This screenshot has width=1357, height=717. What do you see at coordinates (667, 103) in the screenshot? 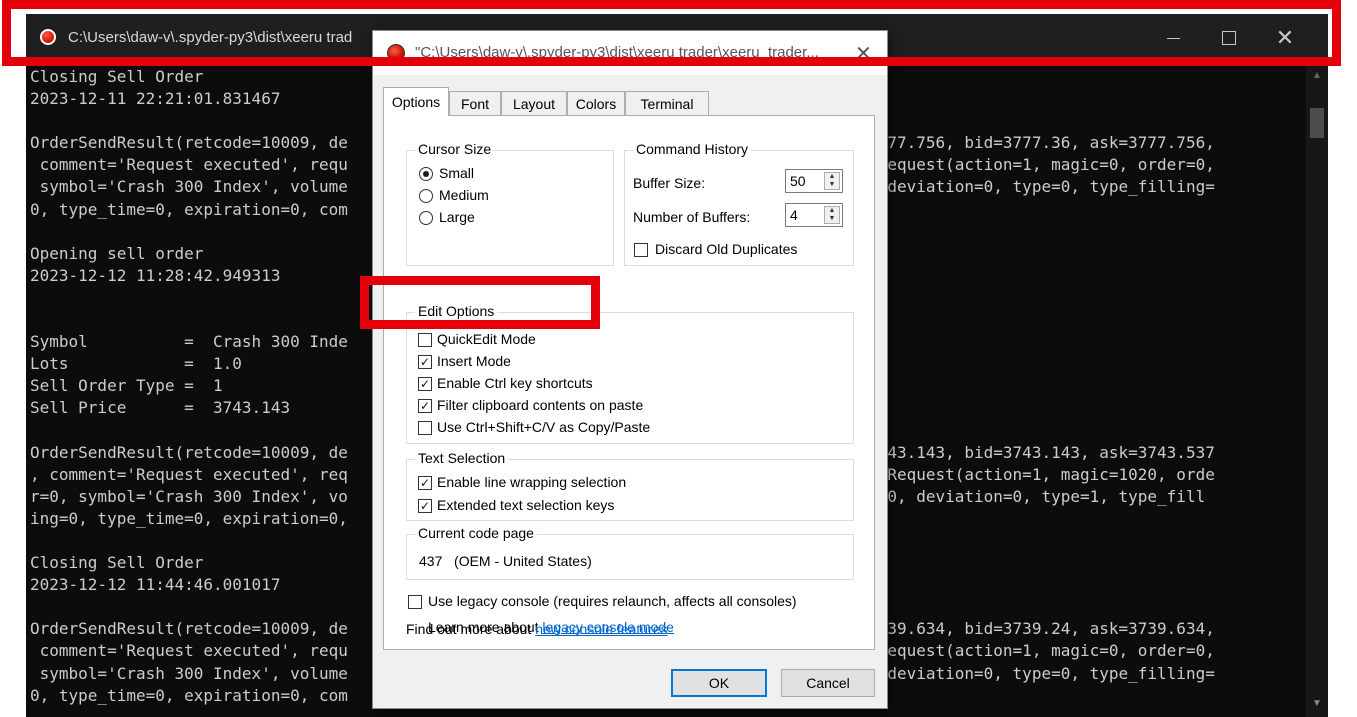
I see `tab-terminal: Terminal` at bounding box center [667, 103].